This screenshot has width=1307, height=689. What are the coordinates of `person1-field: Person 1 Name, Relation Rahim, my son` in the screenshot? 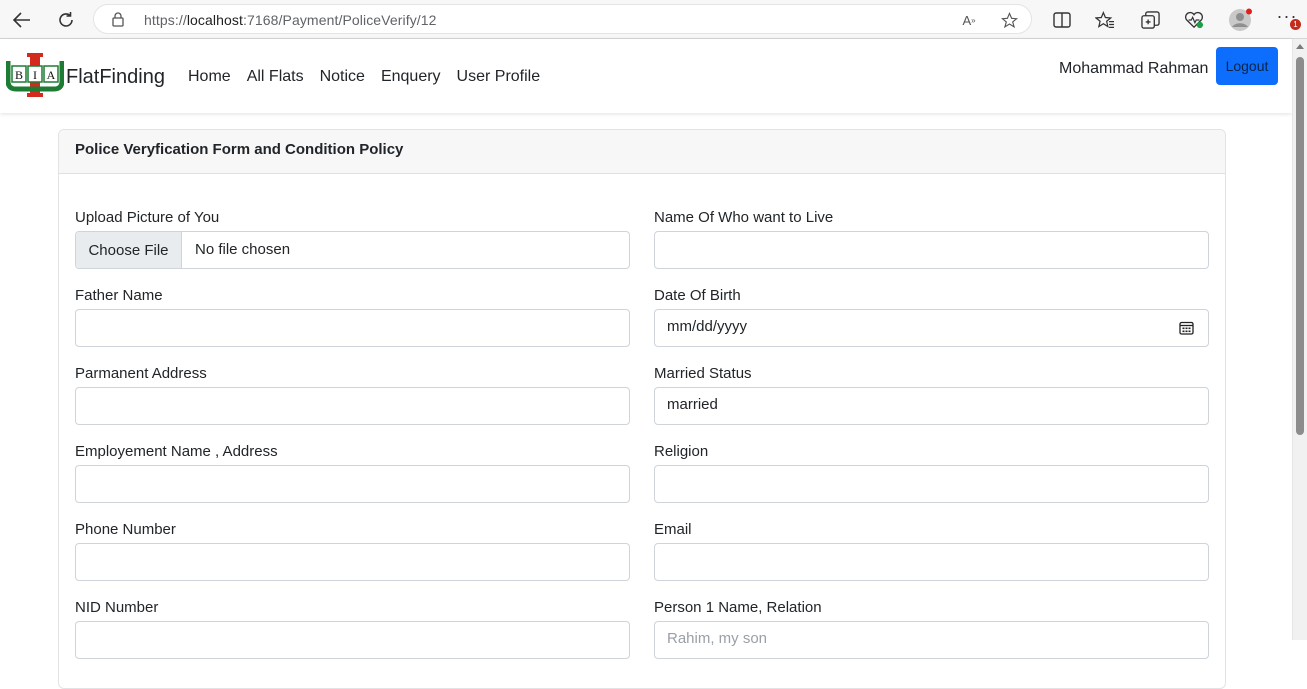 It's located at (931, 629).